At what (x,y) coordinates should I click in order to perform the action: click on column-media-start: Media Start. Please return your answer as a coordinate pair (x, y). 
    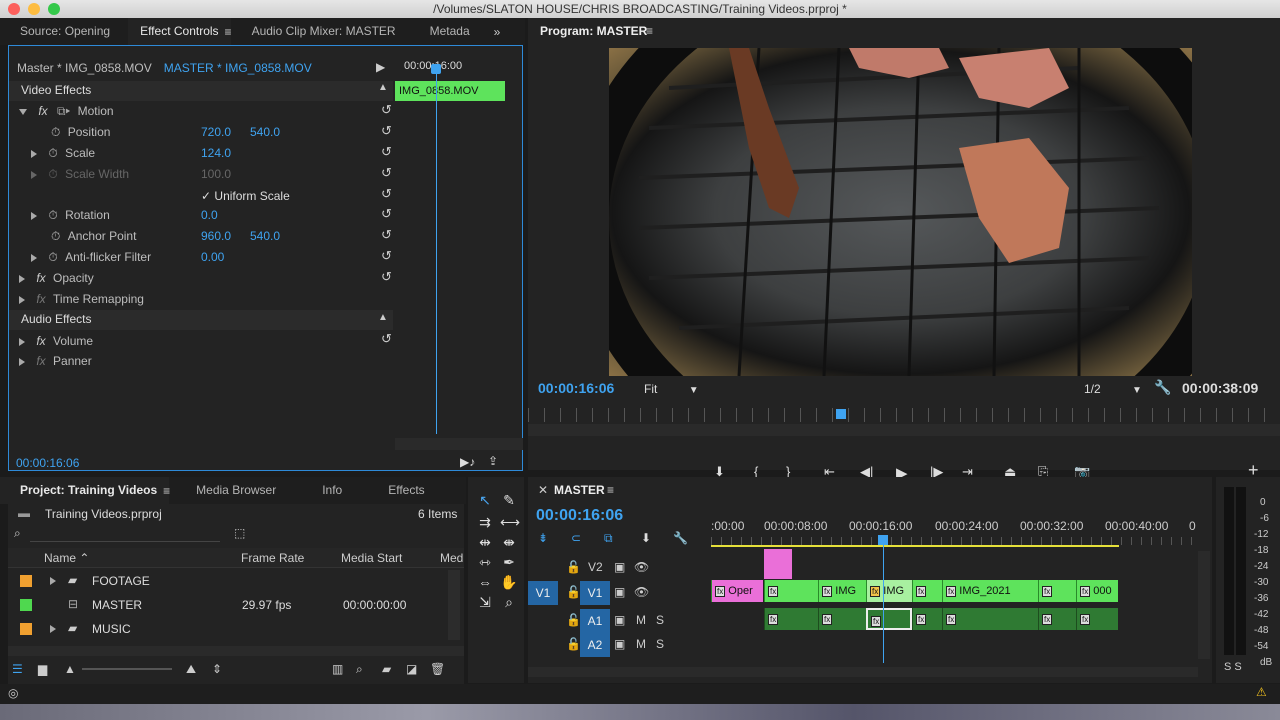
    Looking at the image, I should click on (371, 558).